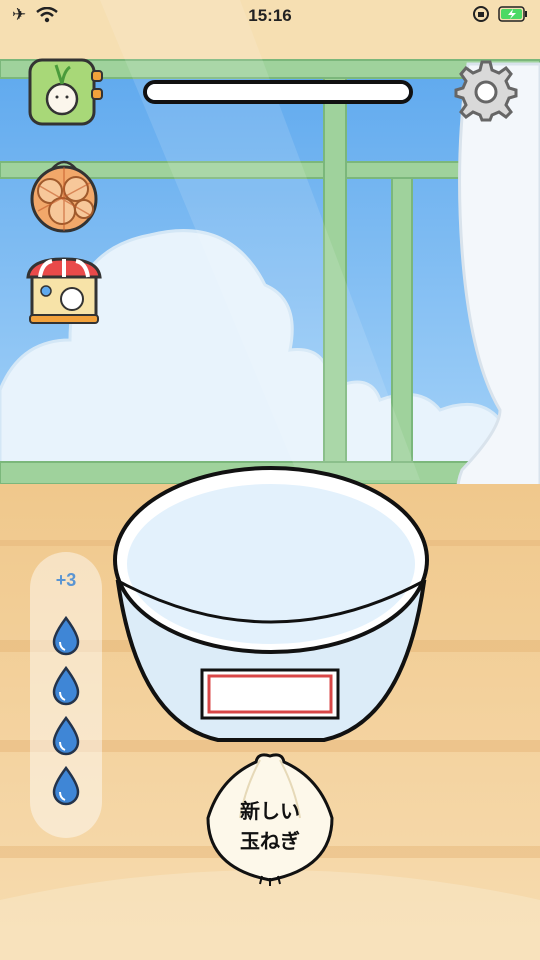 This screenshot has height=960, width=540. What do you see at coordinates (66, 580) in the screenshot?
I see `water-count: +3` at bounding box center [66, 580].